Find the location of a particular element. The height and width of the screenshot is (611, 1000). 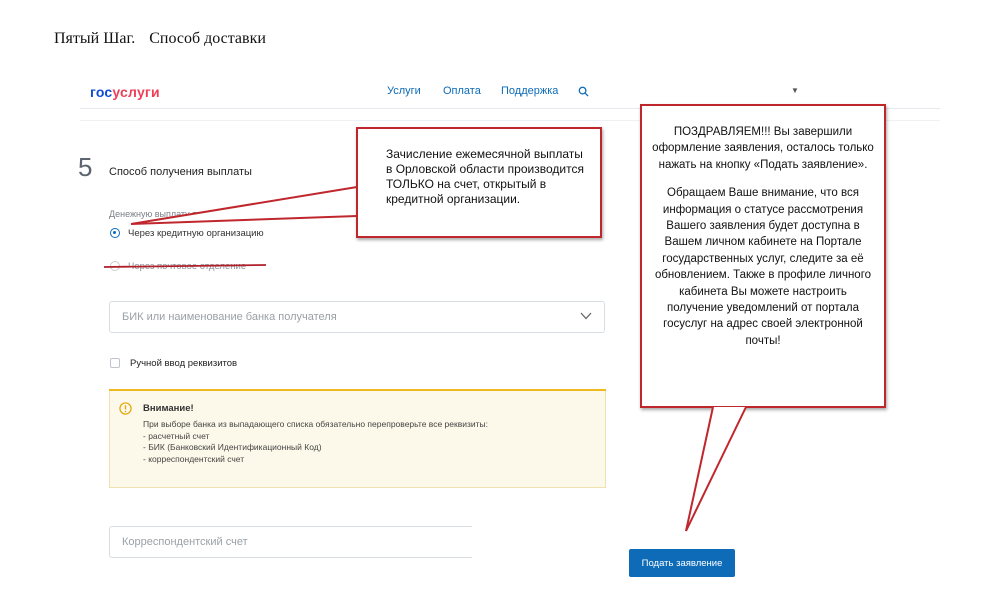

option-post-label: Через почтовое отделение is located at coordinates (187, 266).